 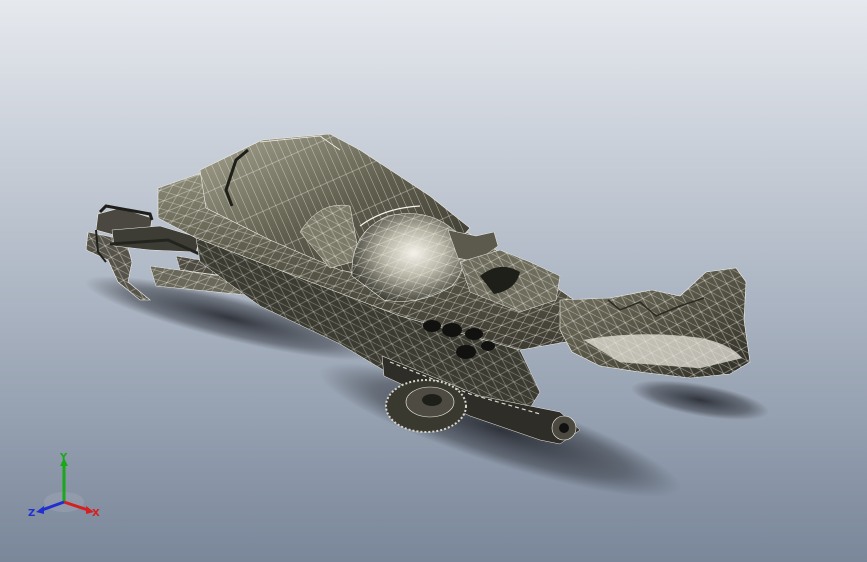 What do you see at coordinates (426, 406) in the screenshot?
I see `gear` at bounding box center [426, 406].